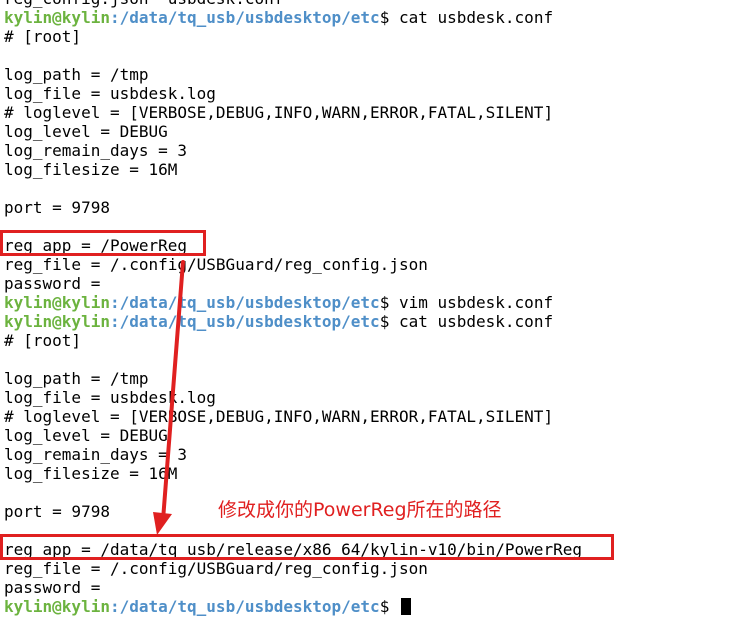  What do you see at coordinates (405, 606) in the screenshot?
I see `text-cursor` at bounding box center [405, 606].